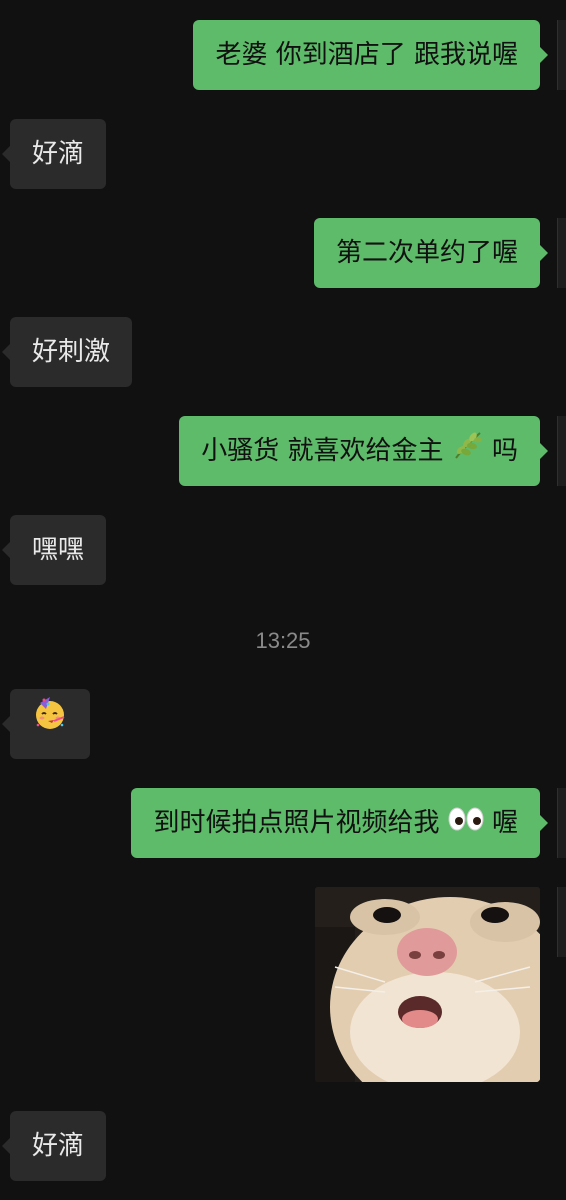 The height and width of the screenshot is (1200, 566). What do you see at coordinates (427, 984) in the screenshot?
I see `cat-face-photo` at bounding box center [427, 984].